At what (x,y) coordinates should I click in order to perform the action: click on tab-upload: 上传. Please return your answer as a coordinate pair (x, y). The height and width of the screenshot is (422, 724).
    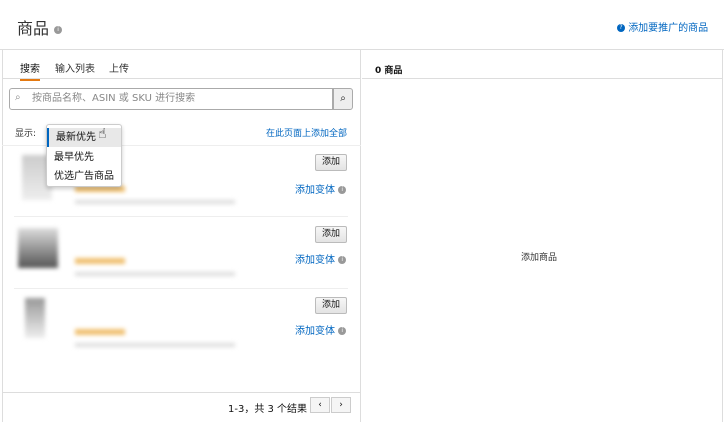
    Looking at the image, I should click on (119, 67).